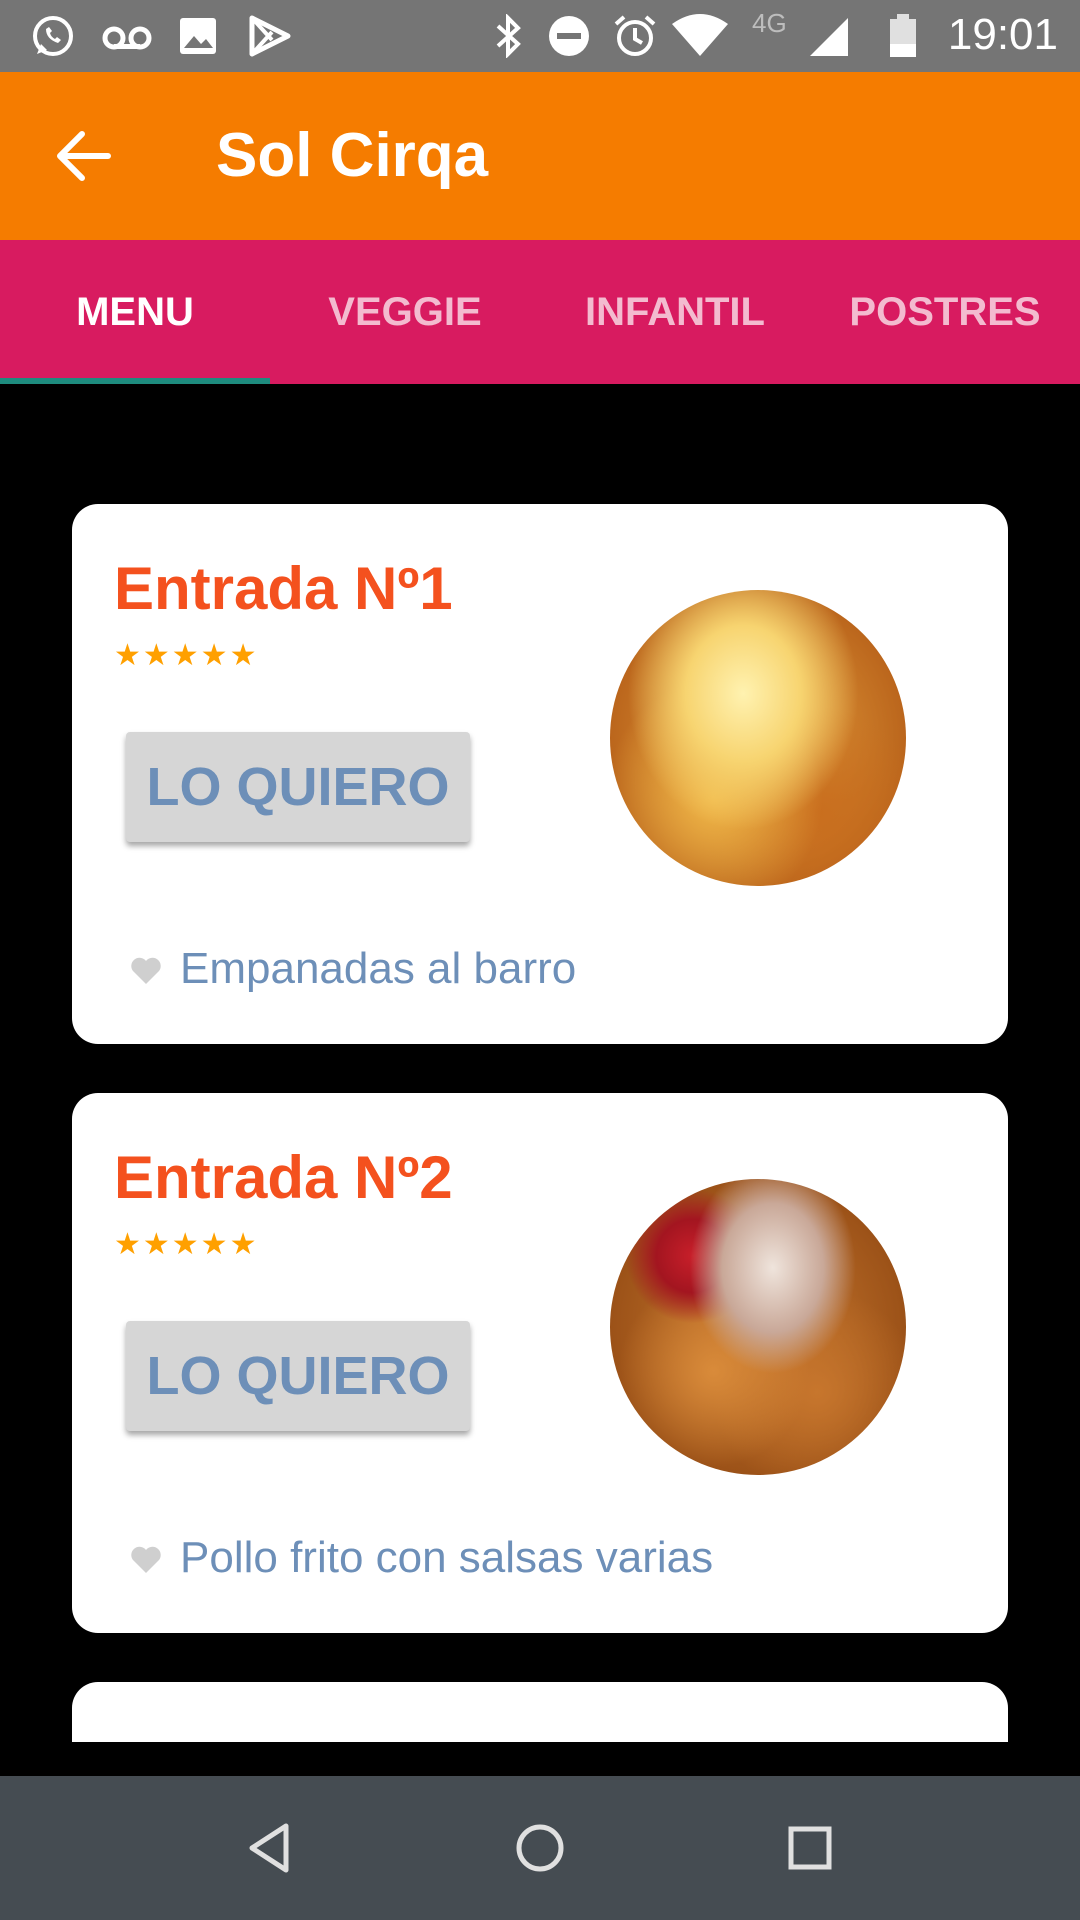  Describe the element at coordinates (829, 37) in the screenshot. I see `signal-icon` at that location.